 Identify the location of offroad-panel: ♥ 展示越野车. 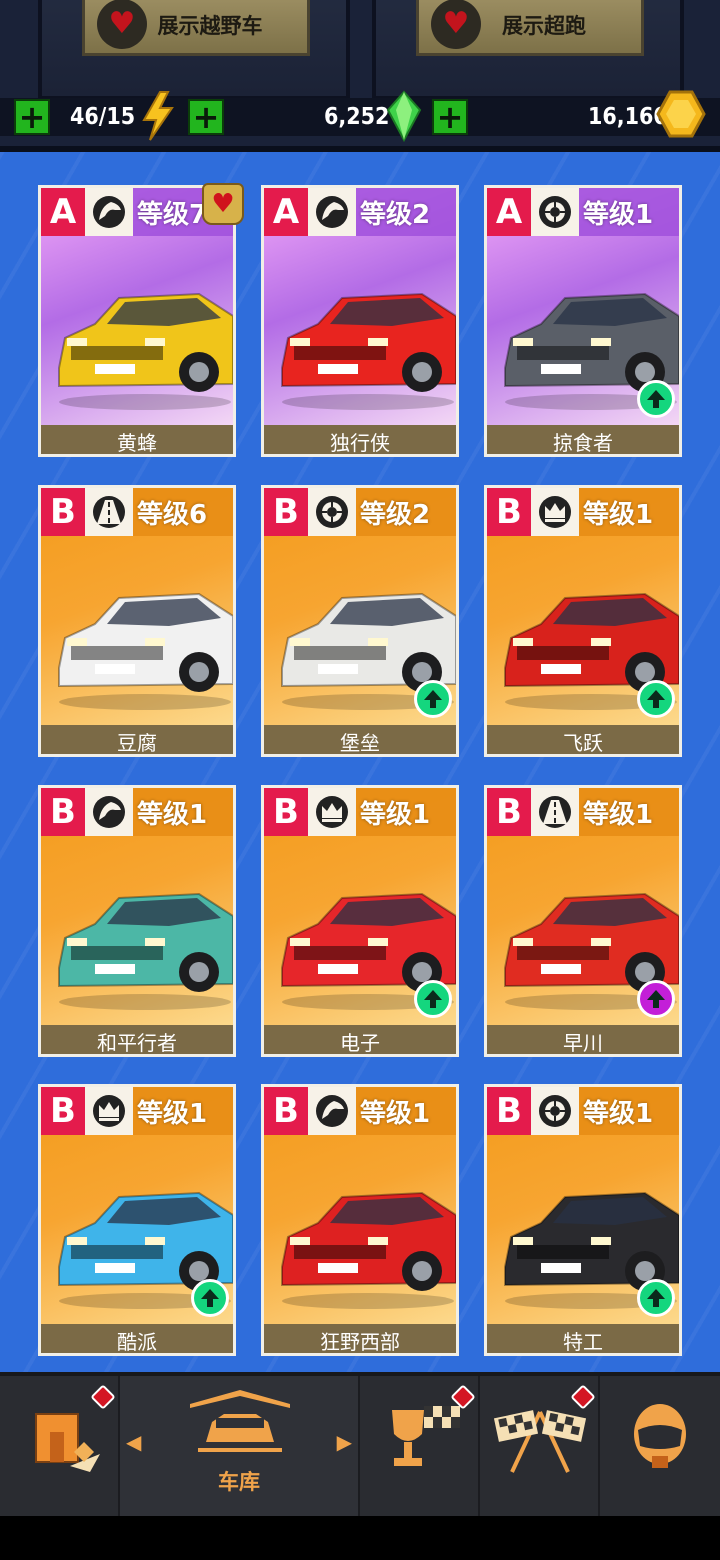
(194, 50).